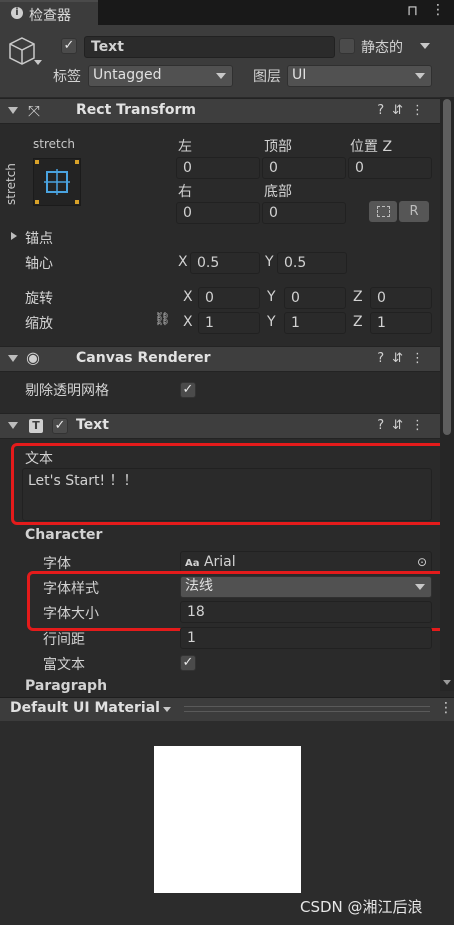 This screenshot has width=454, height=925. What do you see at coordinates (64, 640) in the screenshot?
I see `line-spacing-label: 行间距` at bounding box center [64, 640].